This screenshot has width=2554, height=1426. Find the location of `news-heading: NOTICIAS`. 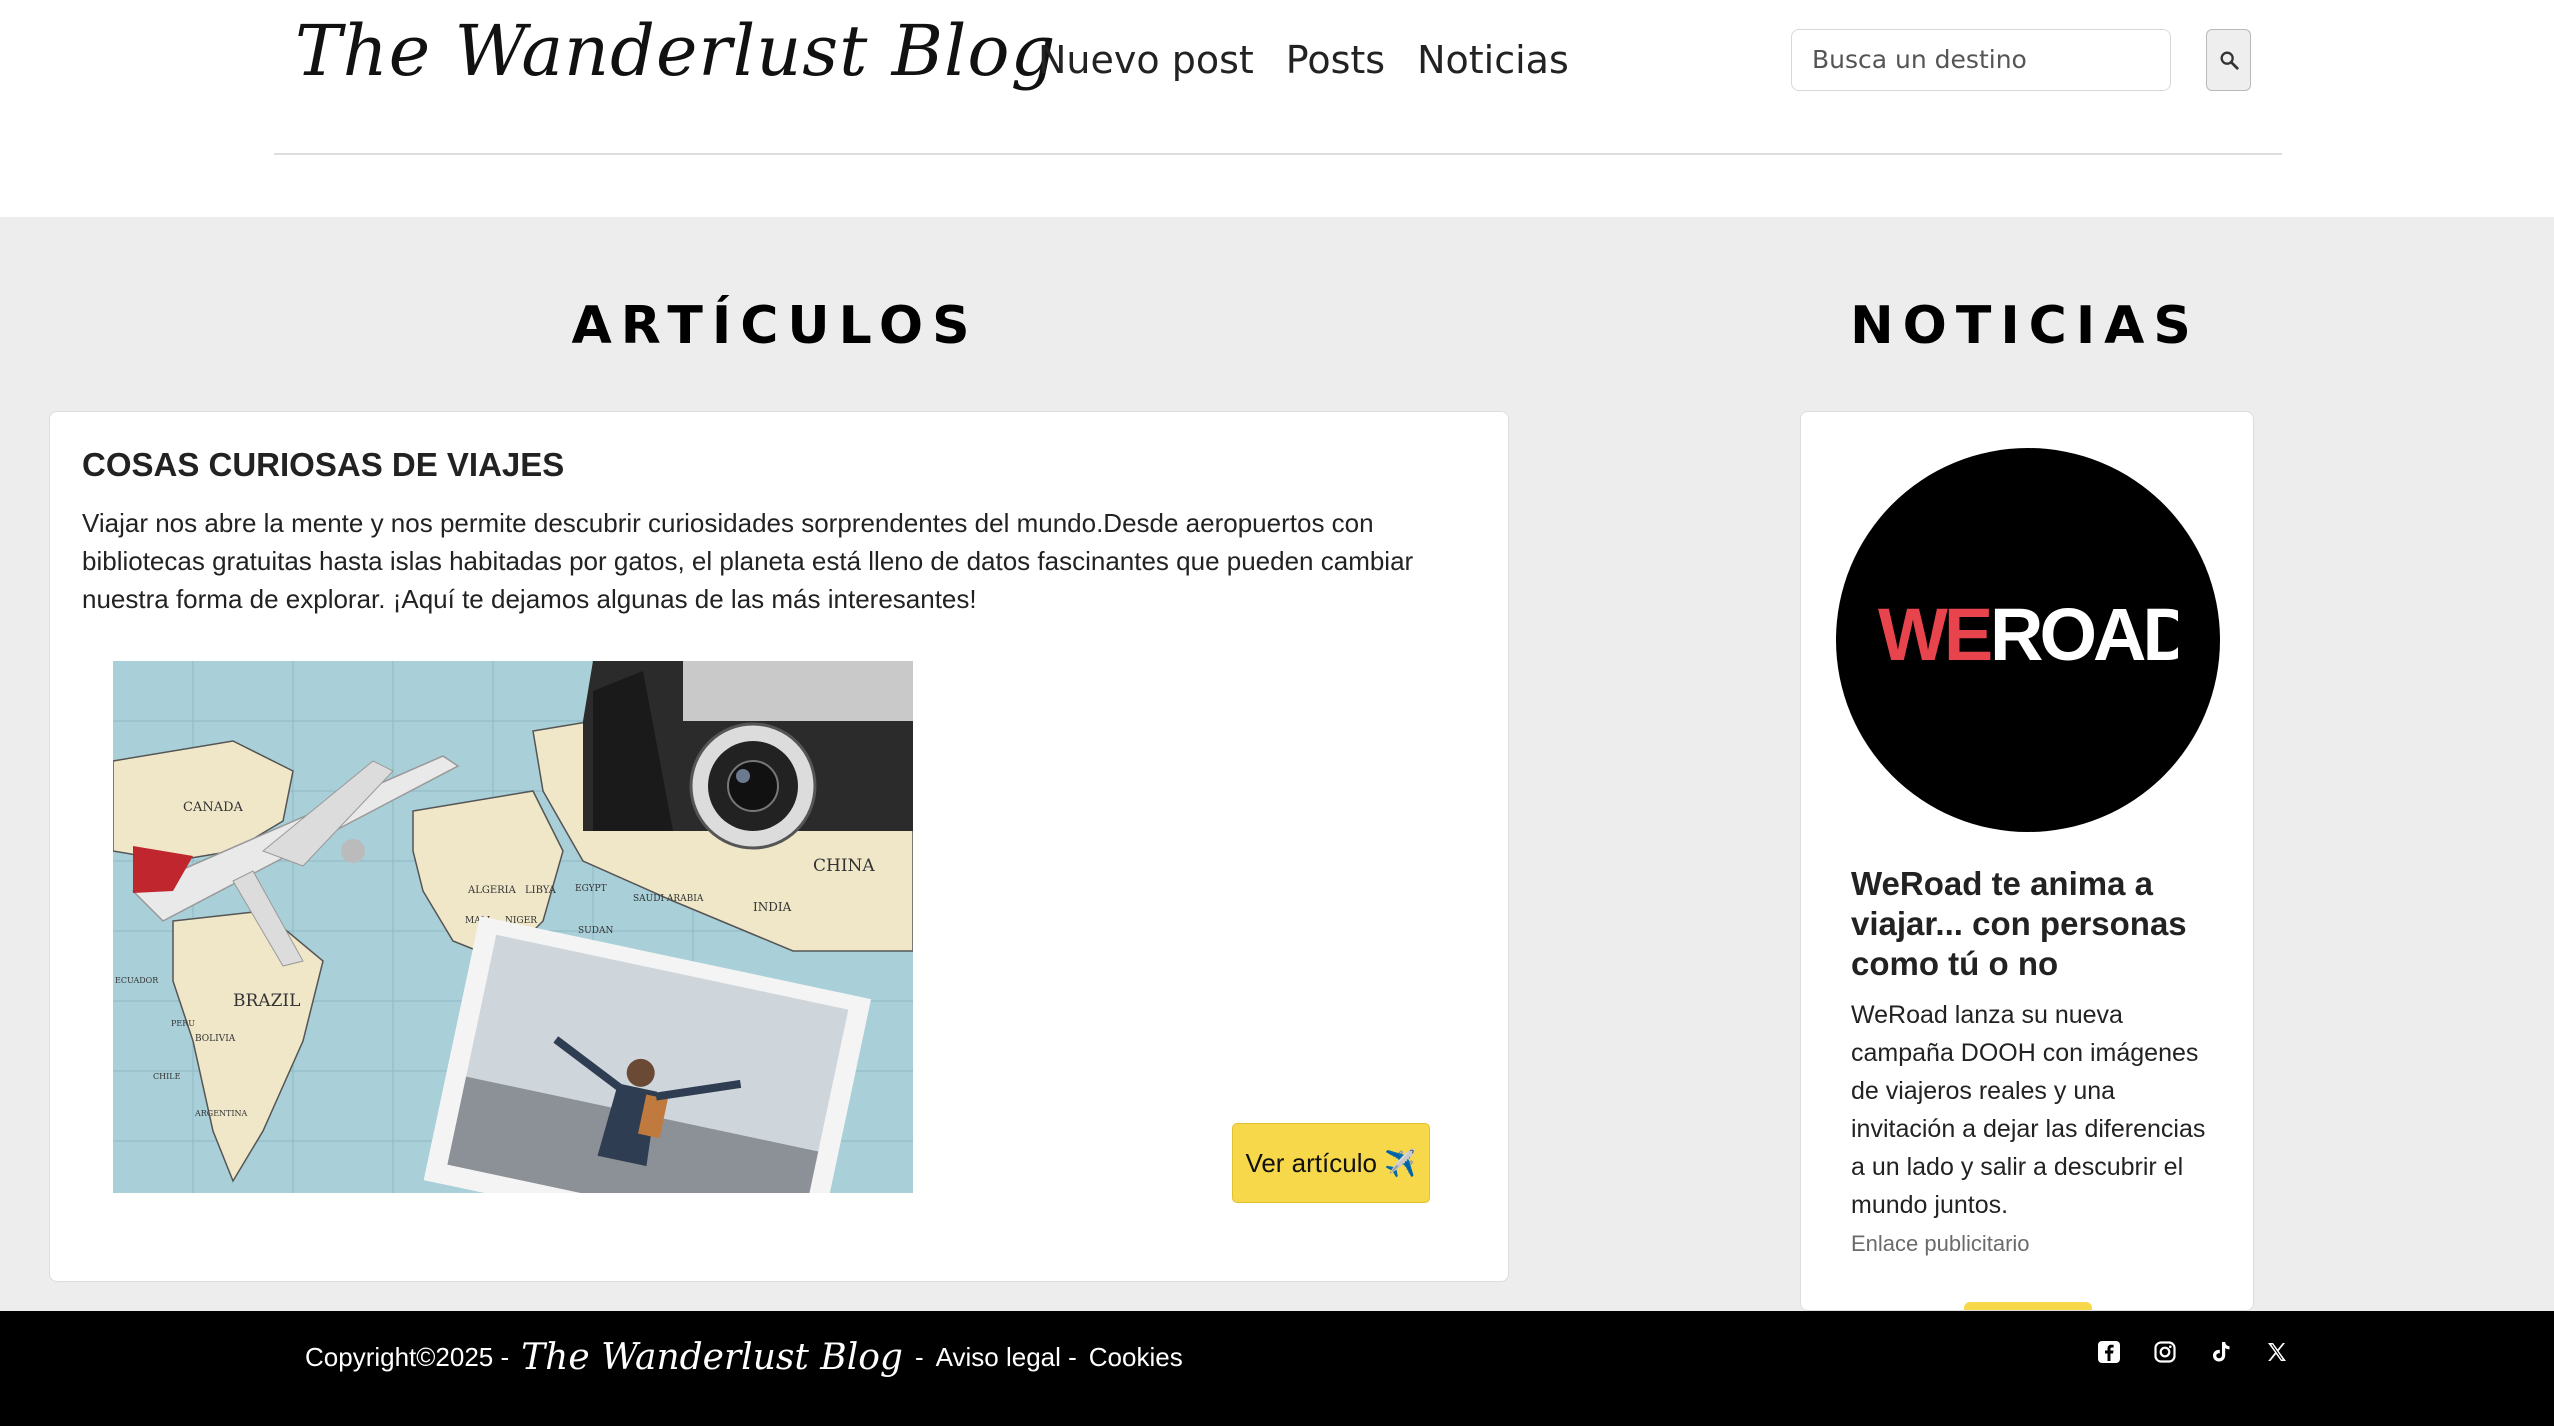

news-heading: NOTICIAS is located at coordinates (2025, 326).